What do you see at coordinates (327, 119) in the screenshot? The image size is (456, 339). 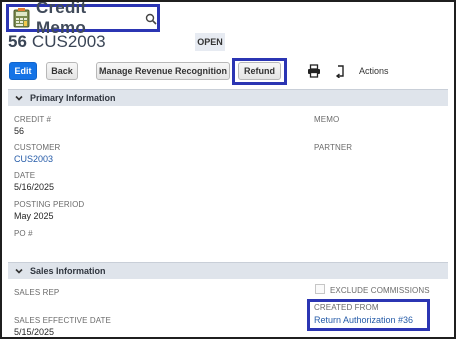 I see `memo-label: MEMO` at bounding box center [327, 119].